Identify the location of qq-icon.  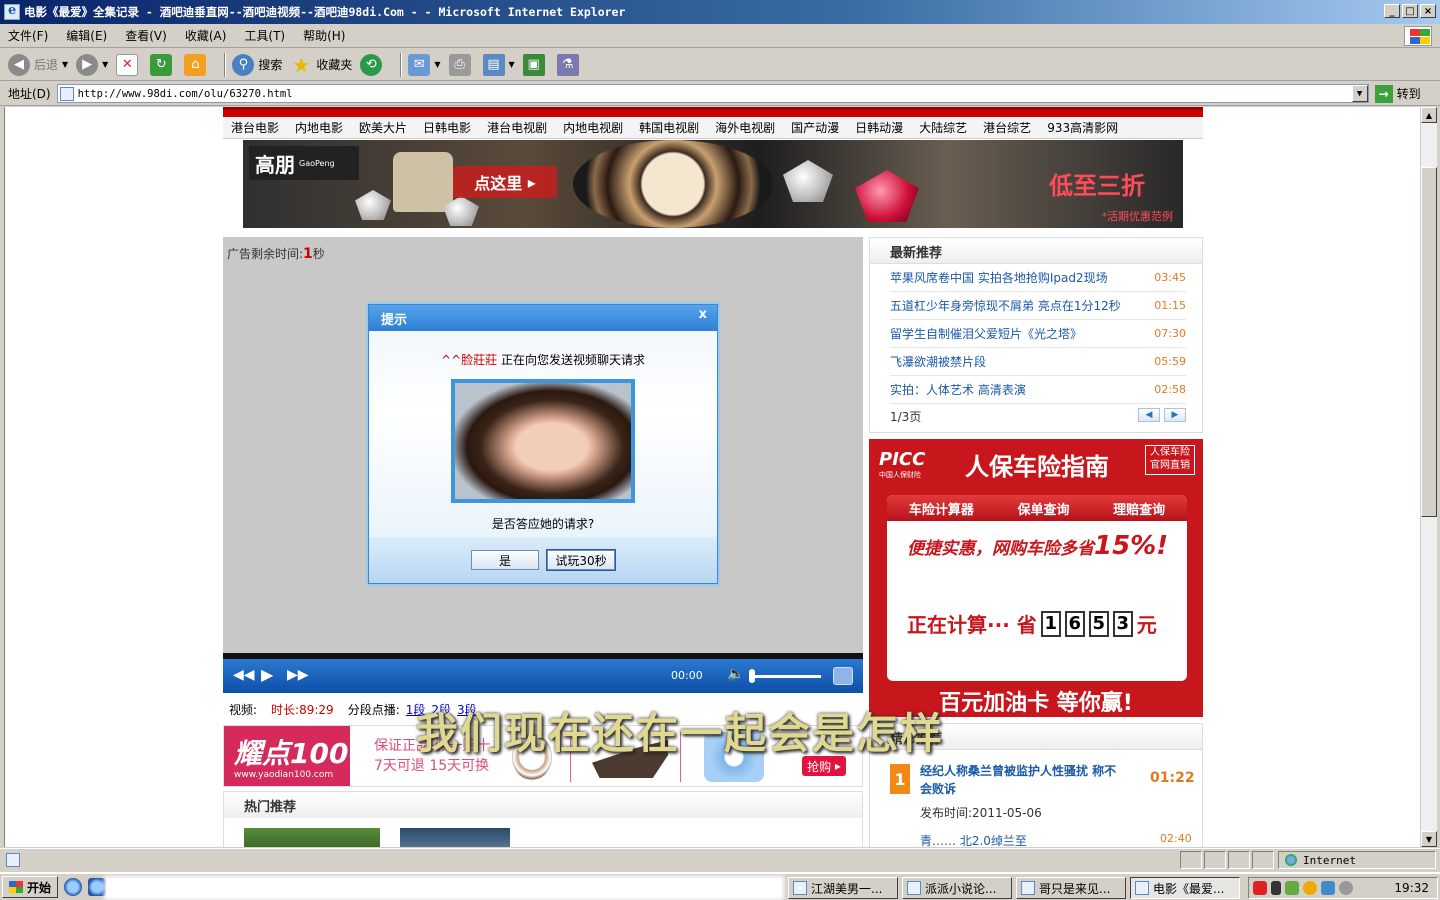
(1310, 888).